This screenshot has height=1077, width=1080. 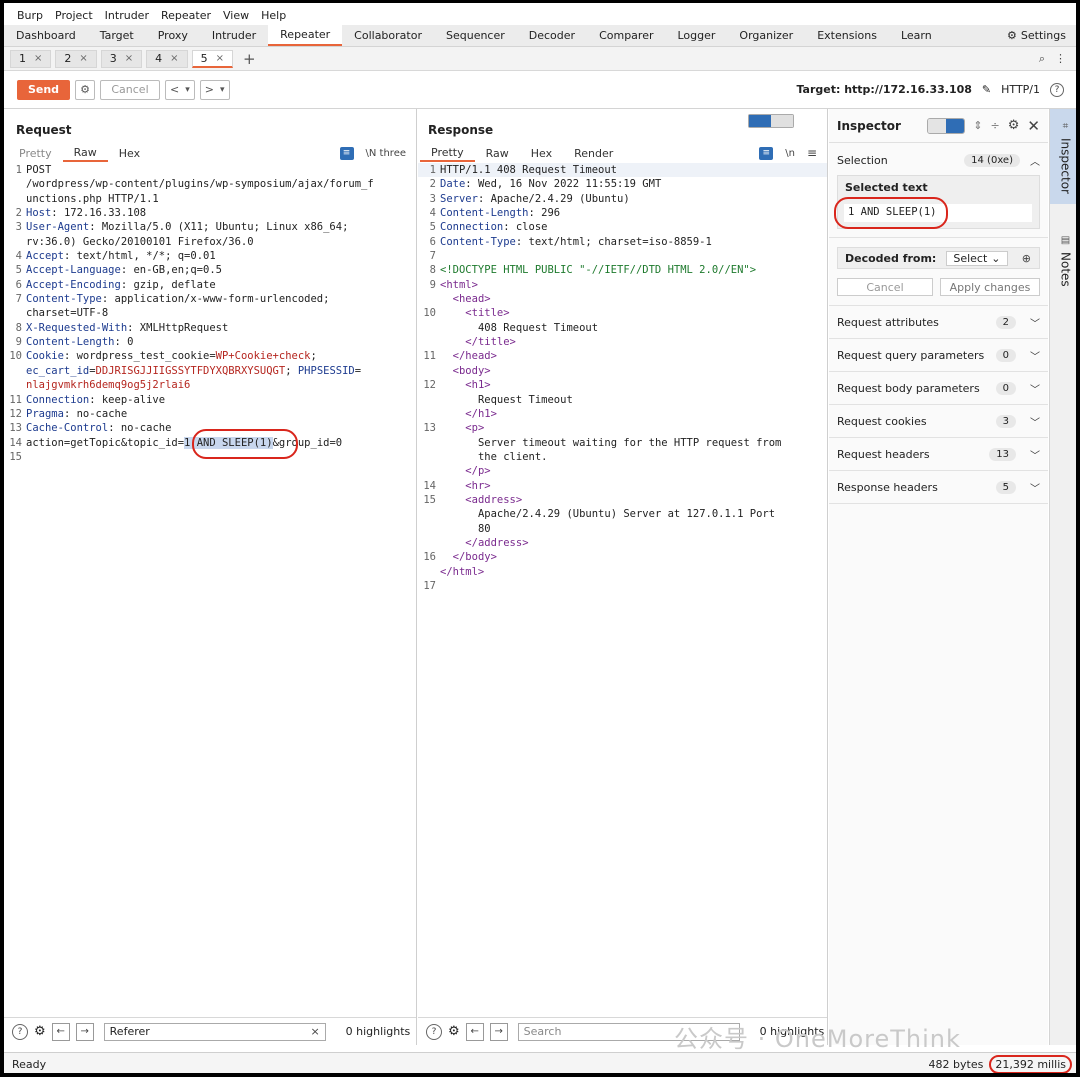 What do you see at coordinates (1041, 35) in the screenshot?
I see `settings-button: ⚙ Settings` at bounding box center [1041, 35].